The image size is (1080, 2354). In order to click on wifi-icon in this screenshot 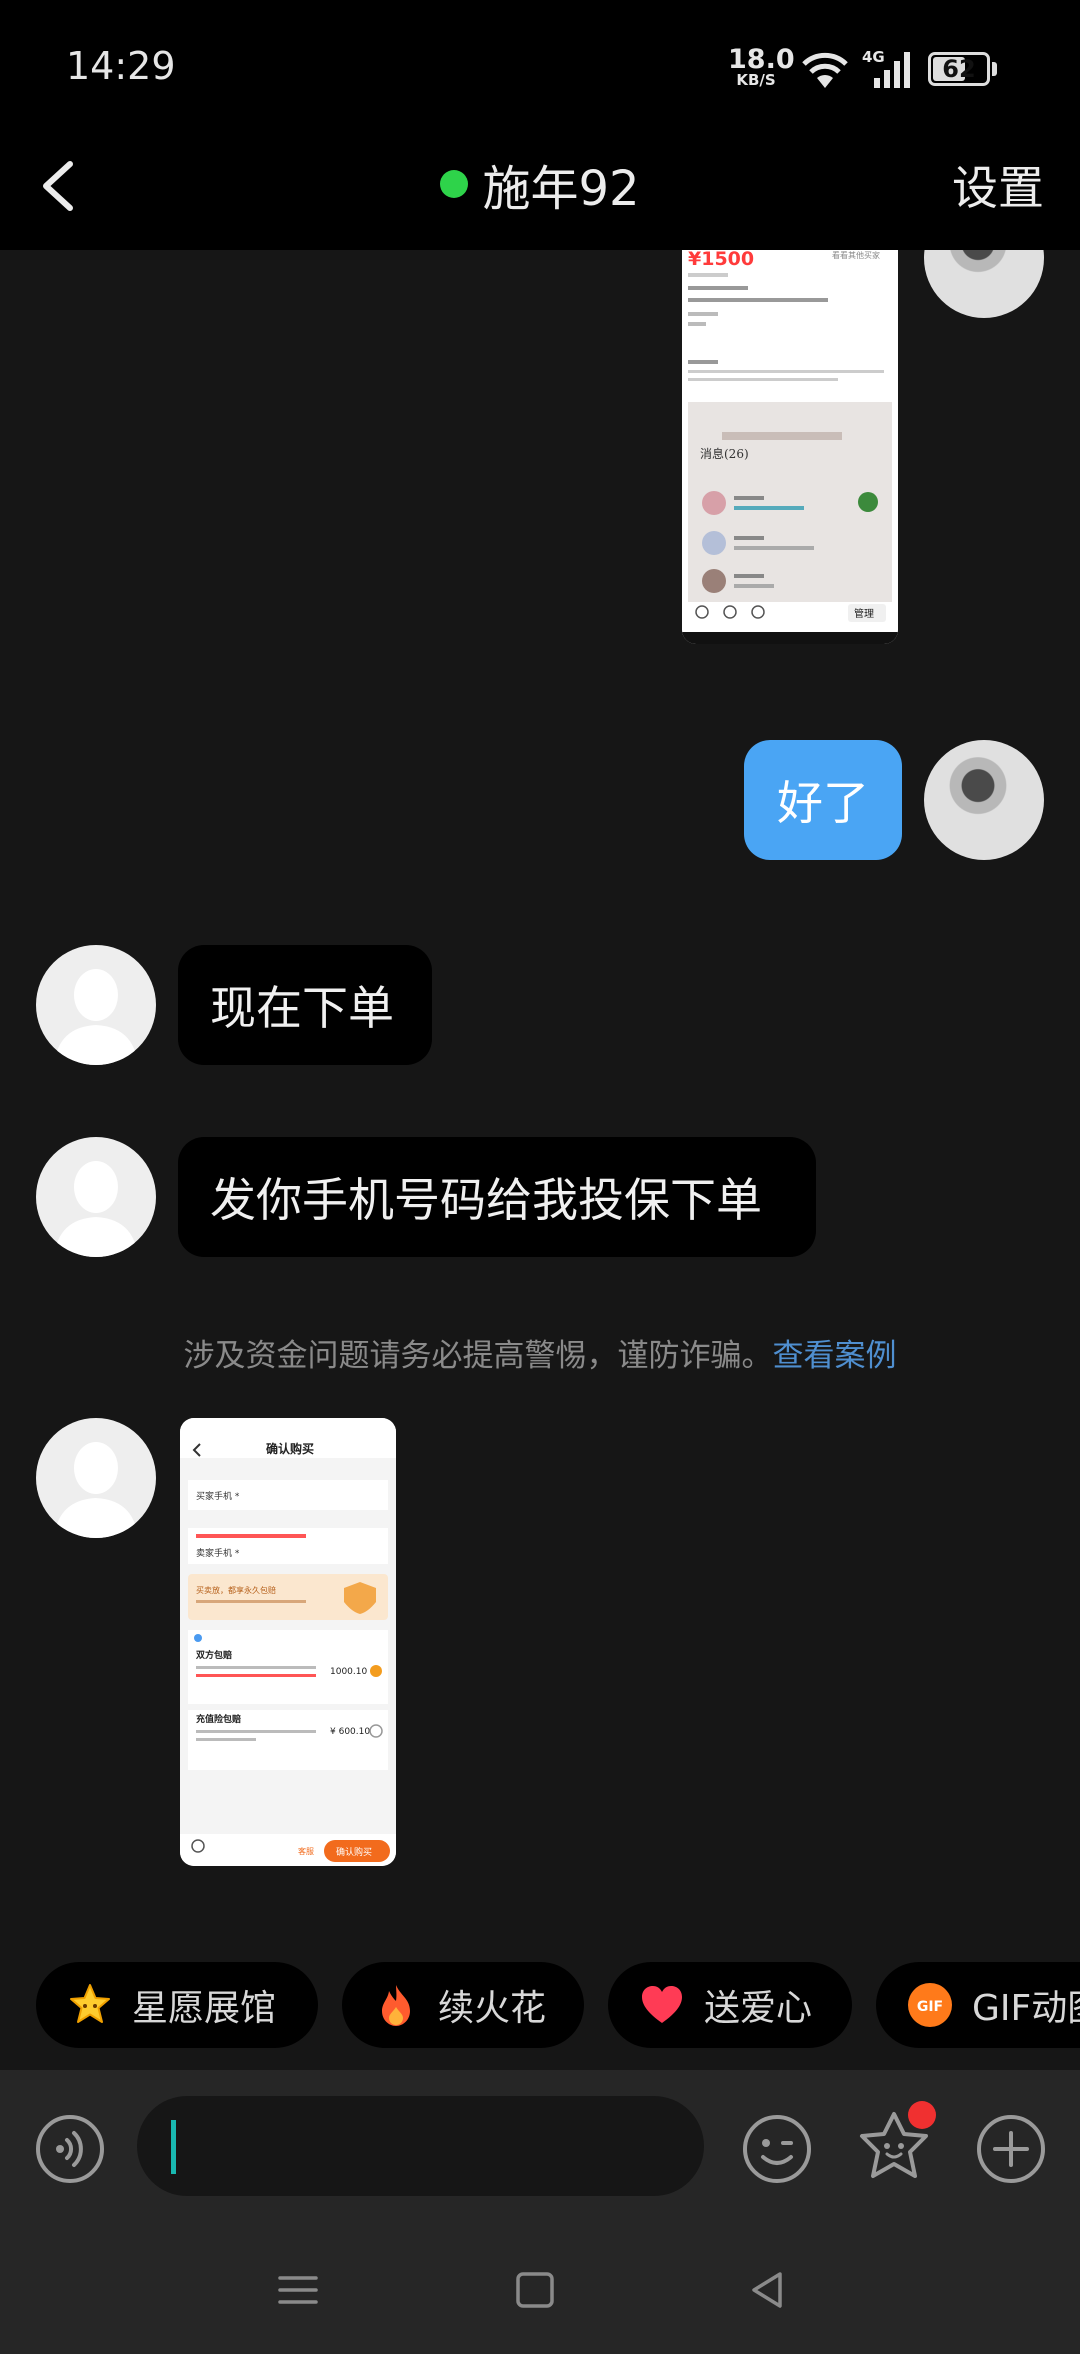, I will do `click(825, 70)`.